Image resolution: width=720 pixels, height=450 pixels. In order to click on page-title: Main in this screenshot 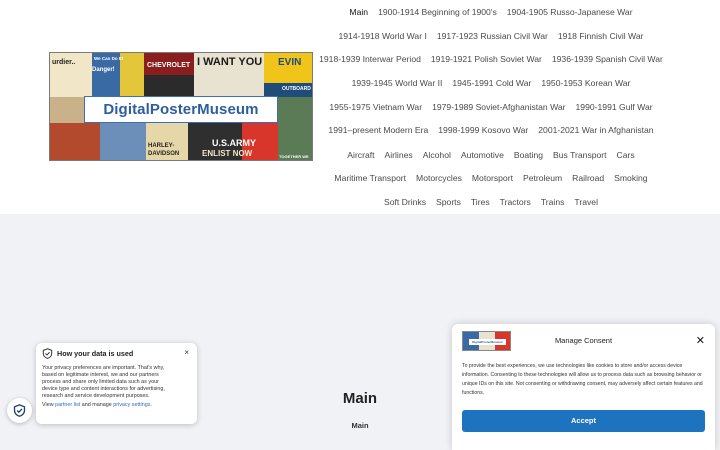, I will do `click(360, 398)`.